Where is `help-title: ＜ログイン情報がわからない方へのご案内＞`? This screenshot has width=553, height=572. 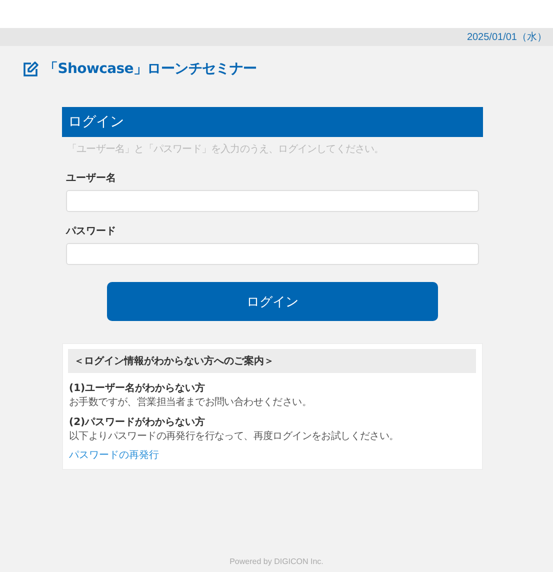
help-title: ＜ログイン情報がわからない方へのご案内＞ is located at coordinates (272, 361).